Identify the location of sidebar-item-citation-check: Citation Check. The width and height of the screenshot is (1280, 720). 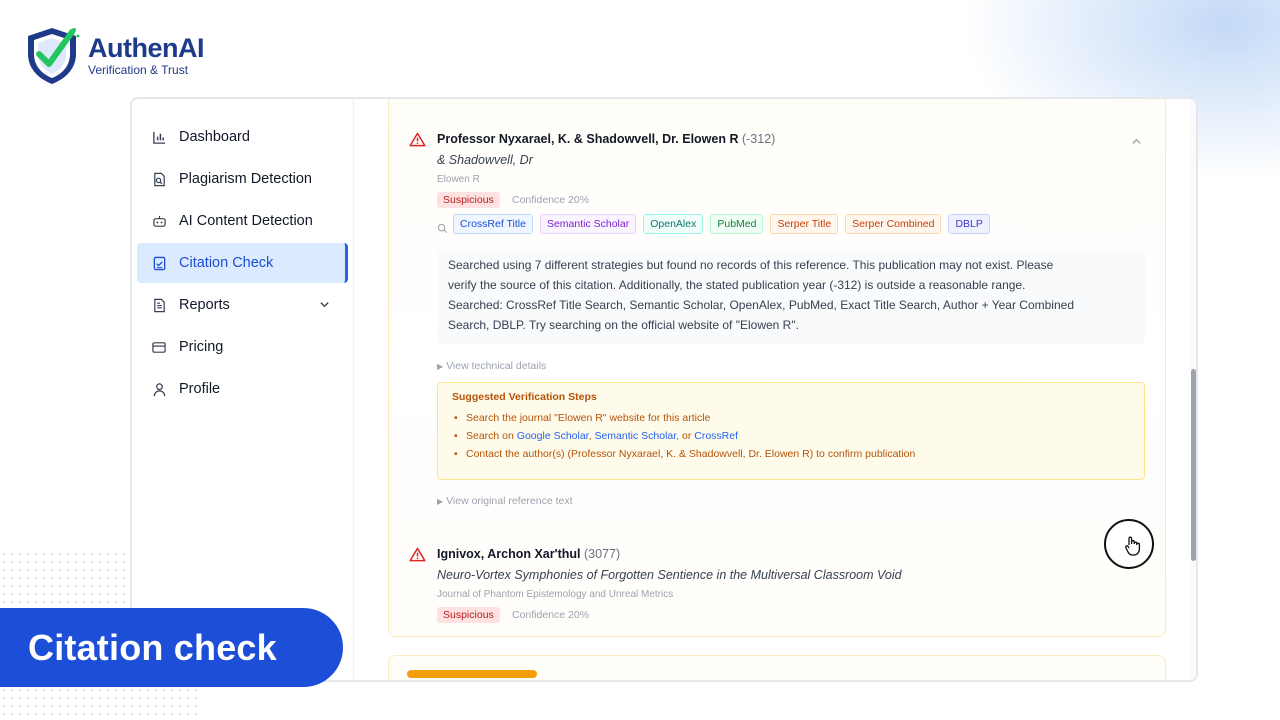
(242, 263).